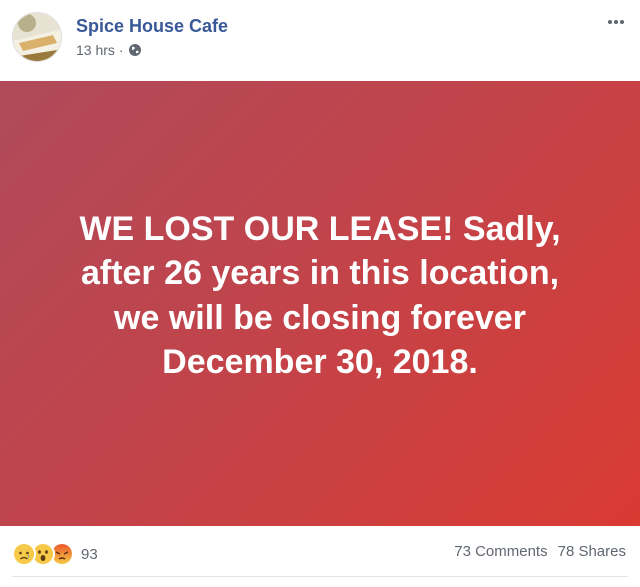 The width and height of the screenshot is (640, 587). What do you see at coordinates (320, 556) in the screenshot?
I see `post-footer: 93 73 Comments 78 Shares` at bounding box center [320, 556].